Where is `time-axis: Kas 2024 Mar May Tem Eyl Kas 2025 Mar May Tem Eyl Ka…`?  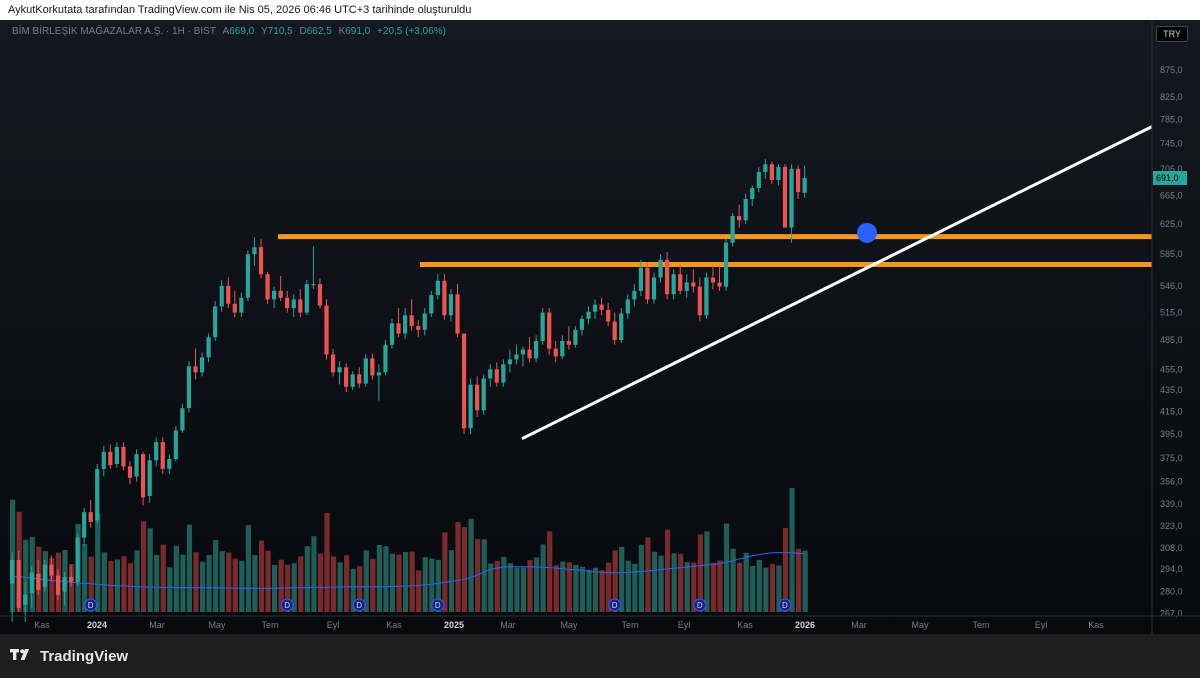 time-axis: Kas 2024 Mar May Tem Eyl Kas 2025 Mar May Tem Eyl Ka… is located at coordinates (600, 622).